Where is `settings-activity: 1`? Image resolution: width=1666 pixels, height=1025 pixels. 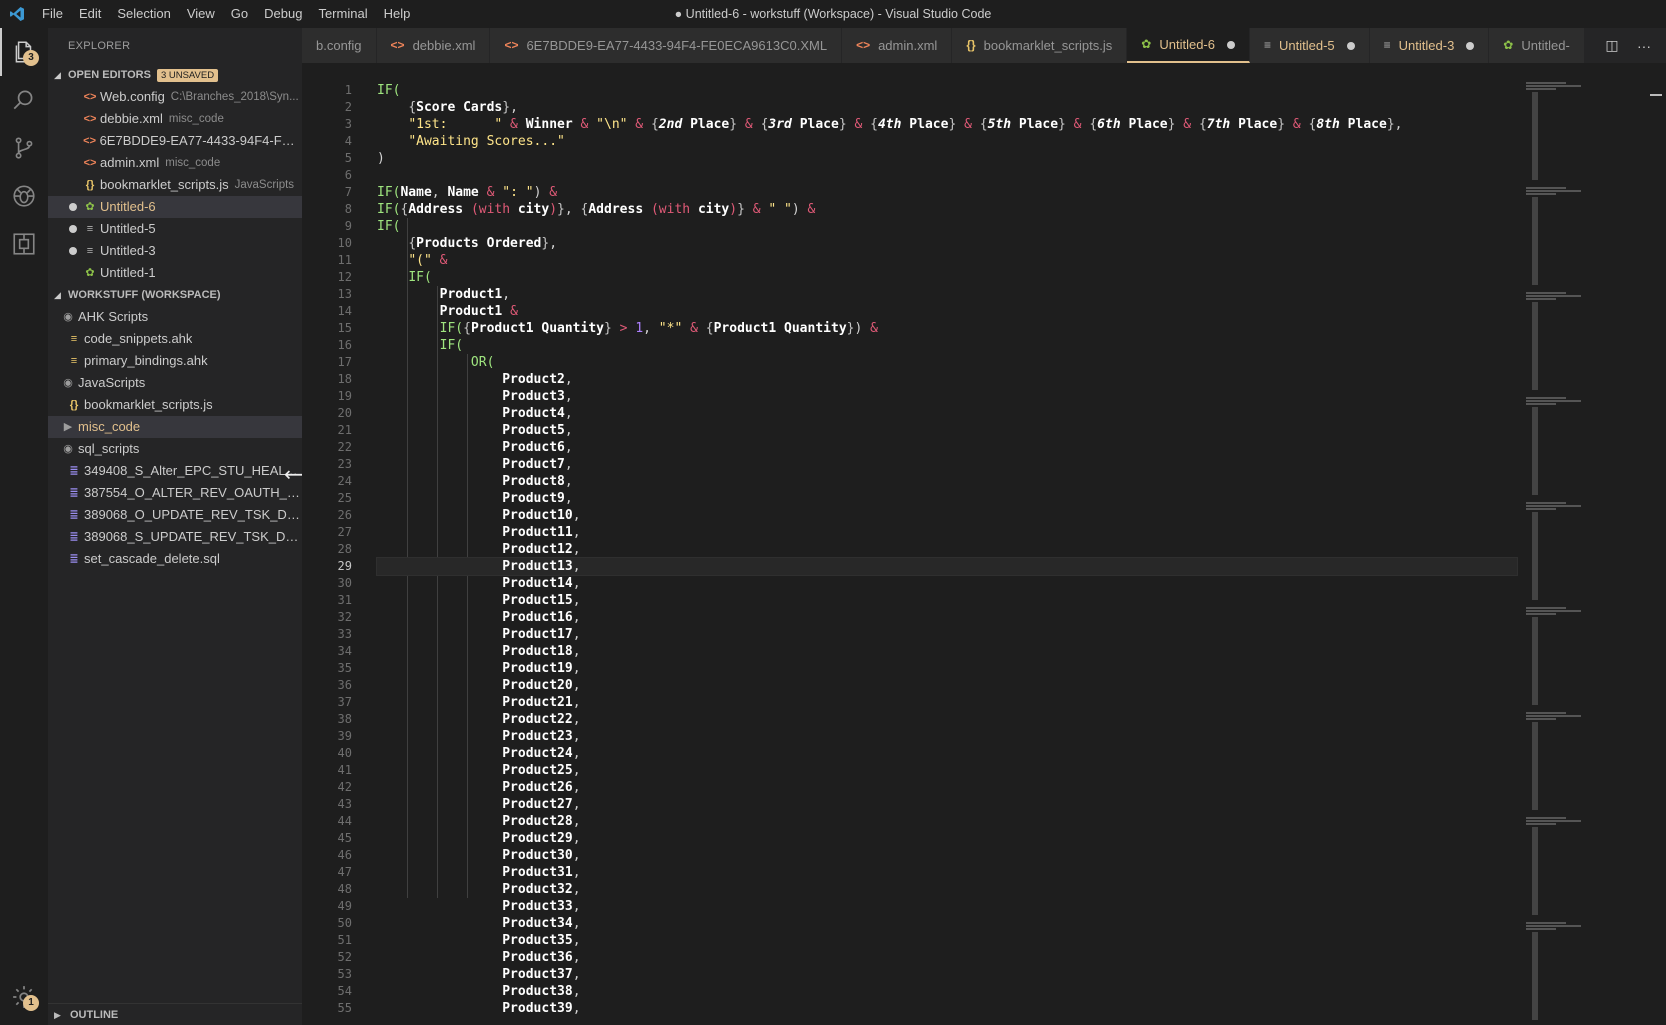
settings-activity: 1 is located at coordinates (24, 997).